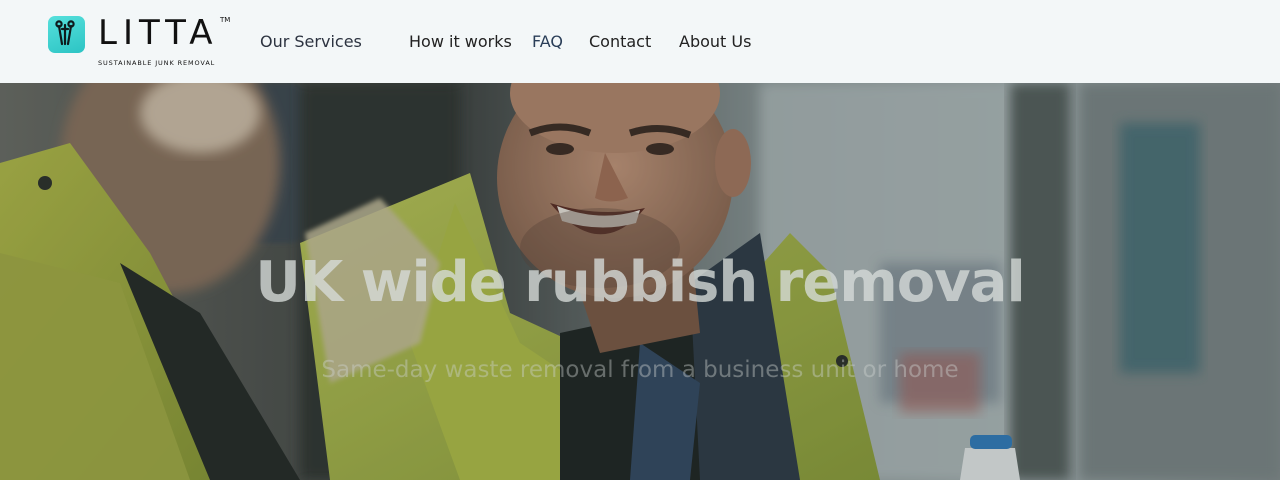 The image size is (1280, 480). What do you see at coordinates (66, 34) in the screenshot?
I see `litta-tools-icon` at bounding box center [66, 34].